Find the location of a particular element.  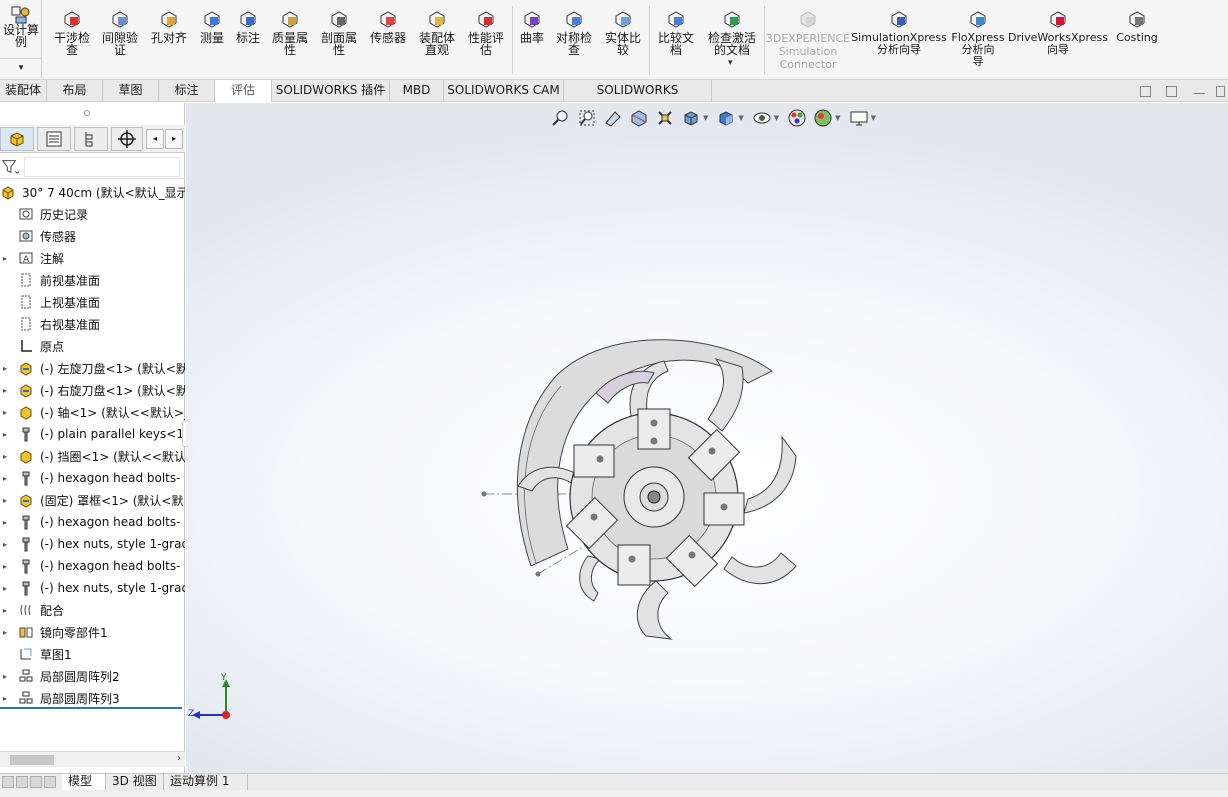

tree-item: 历史记录 is located at coordinates (92, 214).